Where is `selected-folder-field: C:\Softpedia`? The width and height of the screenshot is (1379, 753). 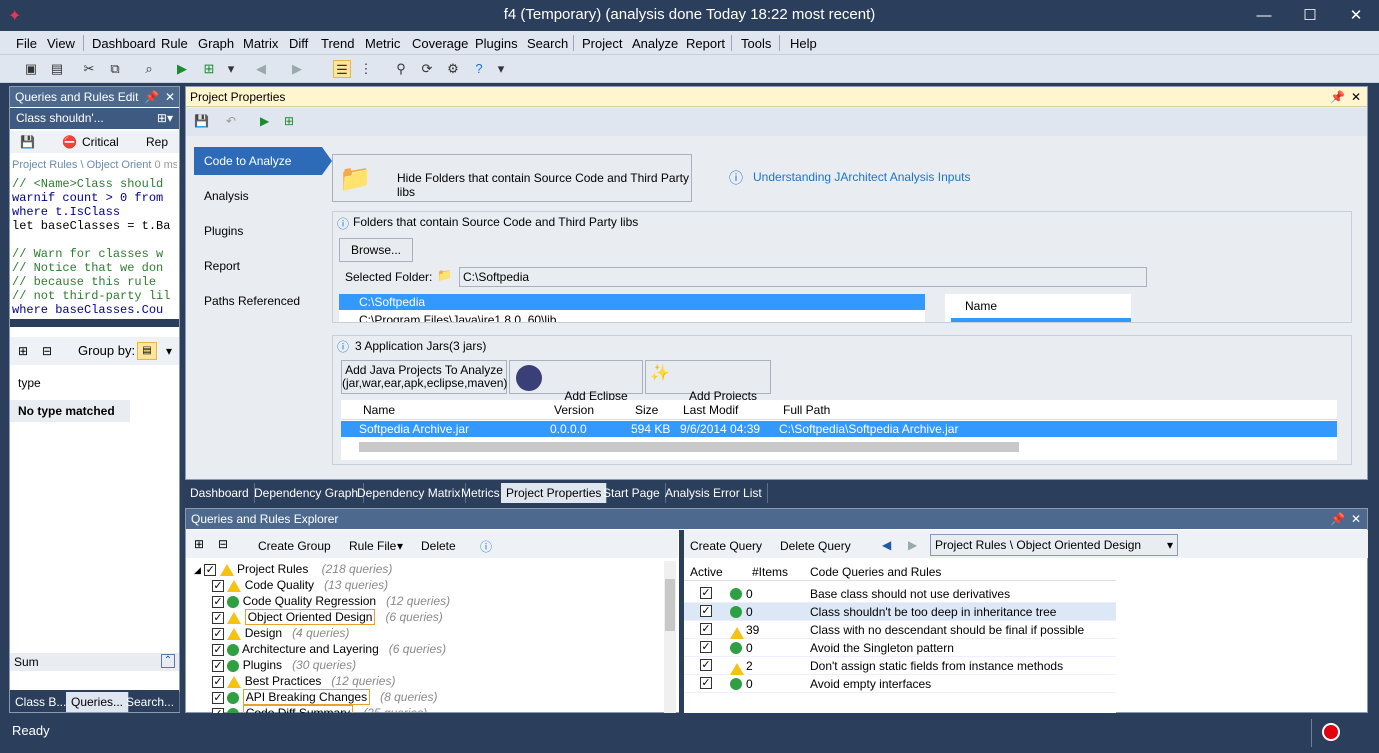 selected-folder-field: C:\Softpedia is located at coordinates (803, 277).